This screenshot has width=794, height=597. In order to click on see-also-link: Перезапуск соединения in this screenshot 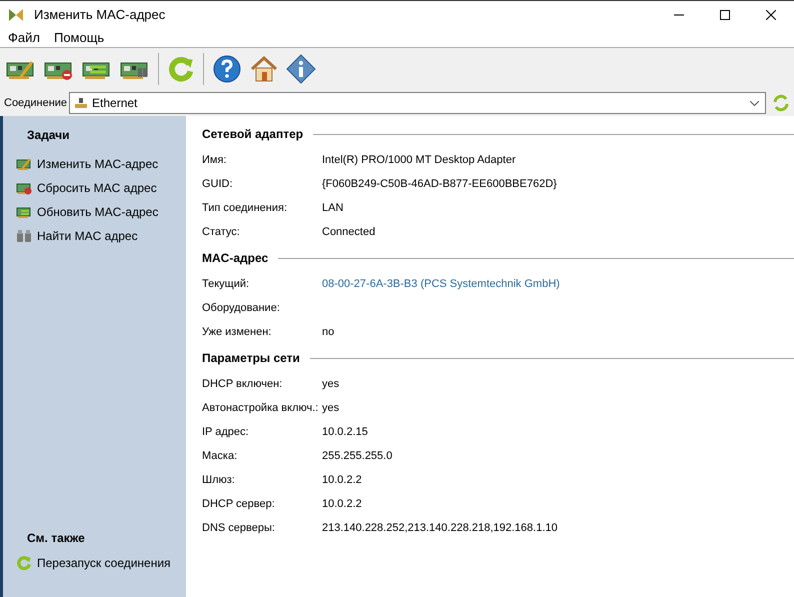, I will do `click(104, 563)`.